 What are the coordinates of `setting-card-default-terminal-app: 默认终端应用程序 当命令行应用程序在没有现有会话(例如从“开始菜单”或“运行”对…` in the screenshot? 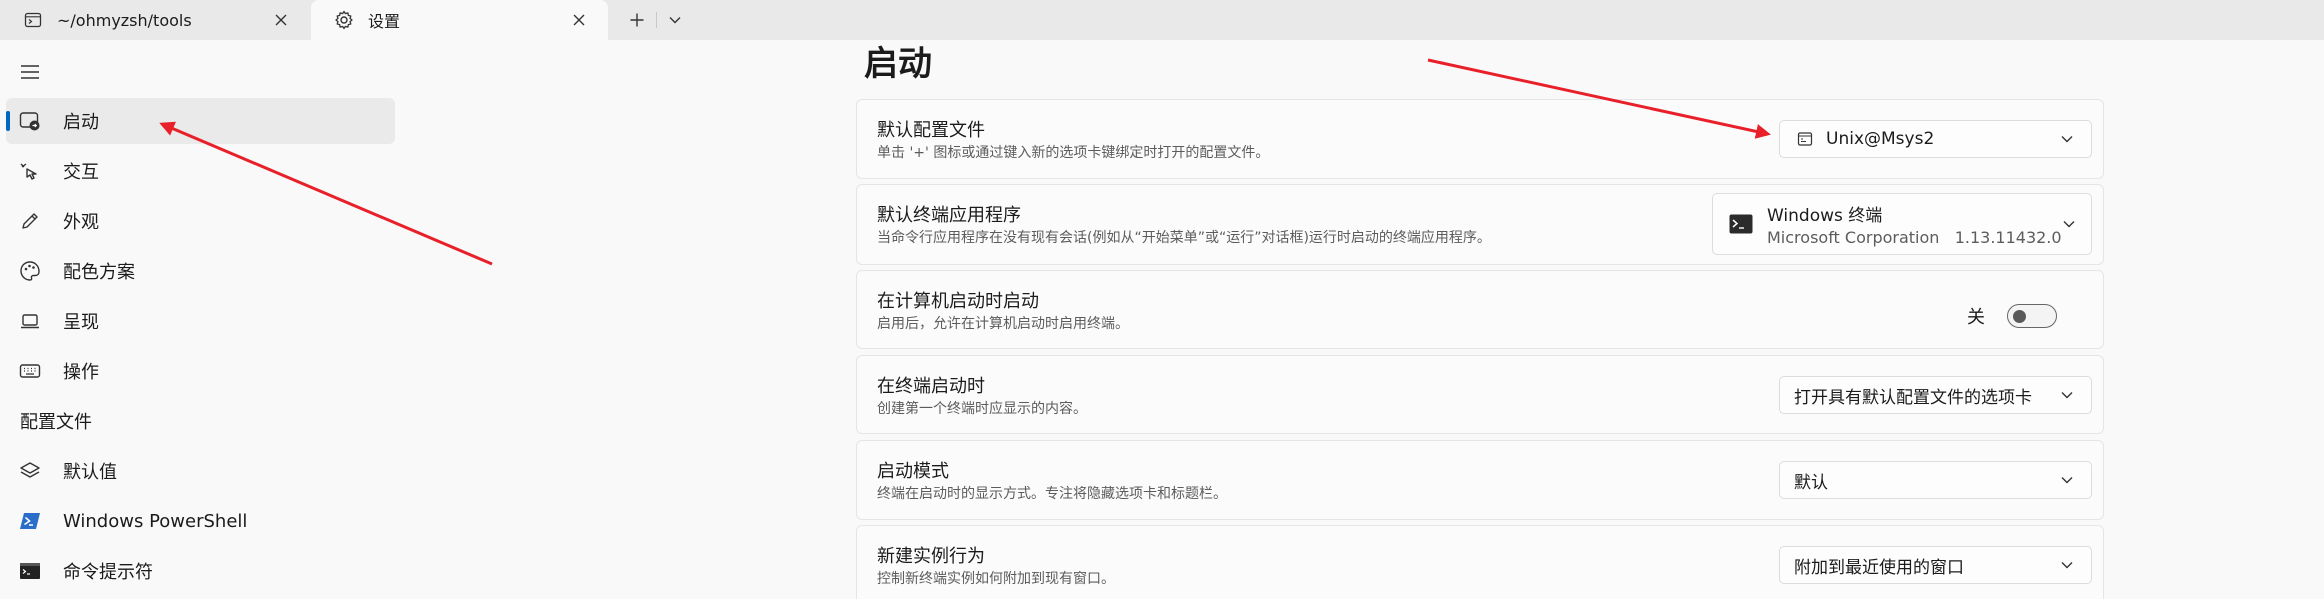 It's located at (1480, 224).